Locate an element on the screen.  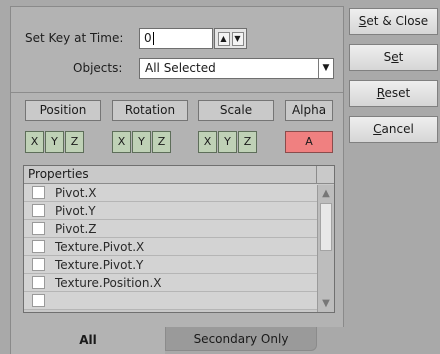
scroll-down-icon: ▼ is located at coordinates (326, 304).